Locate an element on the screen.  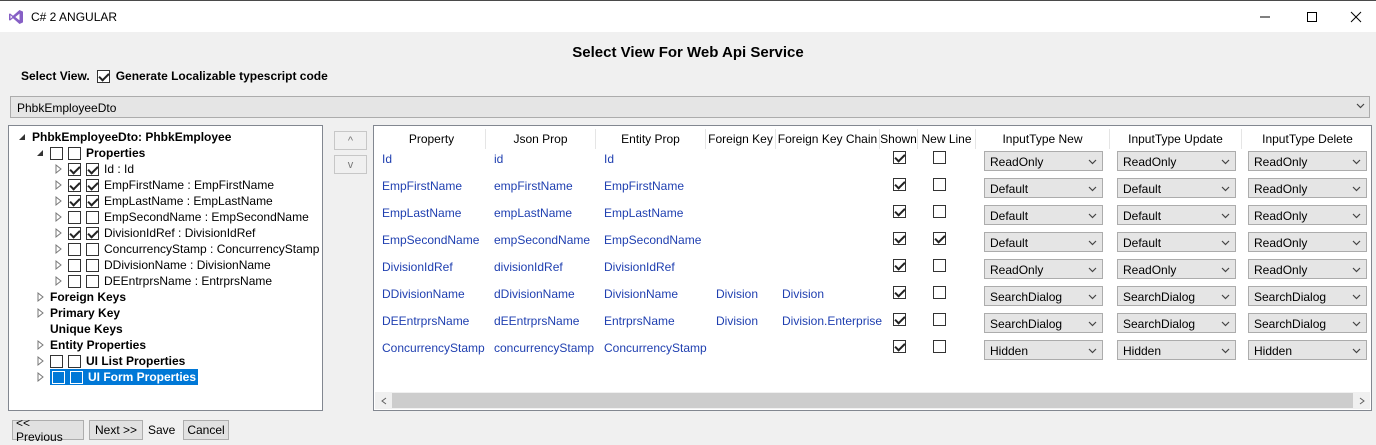
view-select: PhbkEmployeeDto is located at coordinates (690, 107).